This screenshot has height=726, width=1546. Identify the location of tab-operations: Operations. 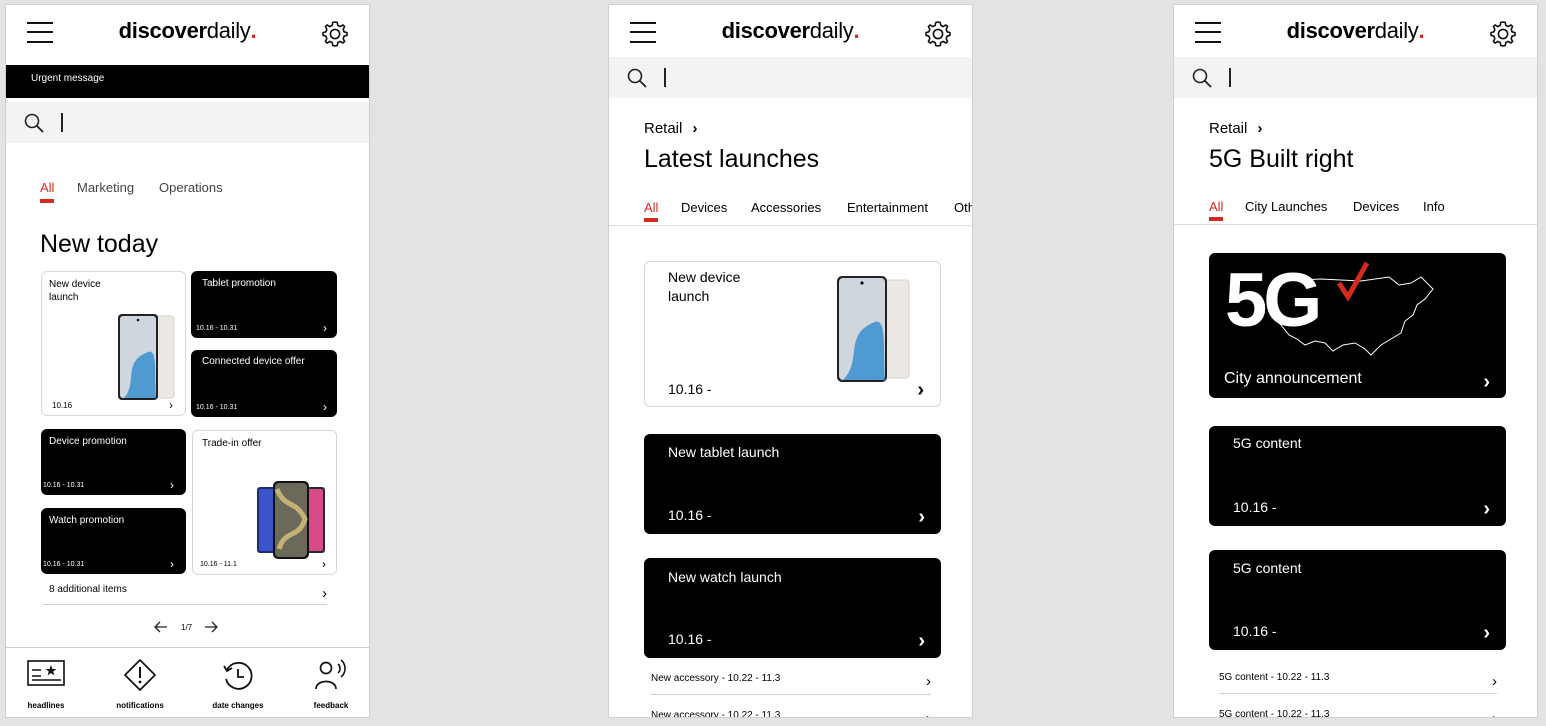
(191, 187).